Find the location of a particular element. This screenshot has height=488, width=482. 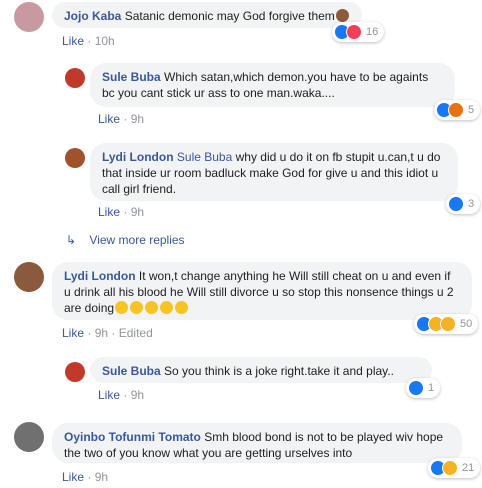

reaction-count: 16 is located at coordinates (372, 32).